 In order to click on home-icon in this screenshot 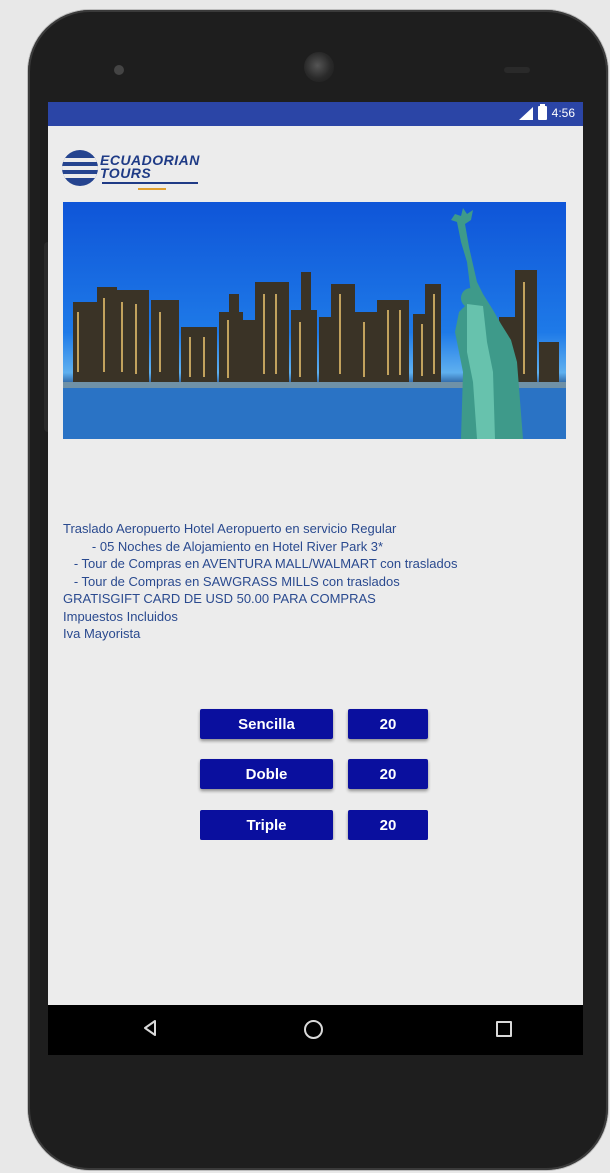, I will do `click(313, 1029)`.